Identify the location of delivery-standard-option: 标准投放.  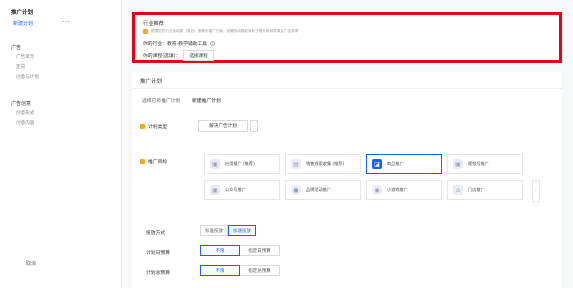
(214, 230).